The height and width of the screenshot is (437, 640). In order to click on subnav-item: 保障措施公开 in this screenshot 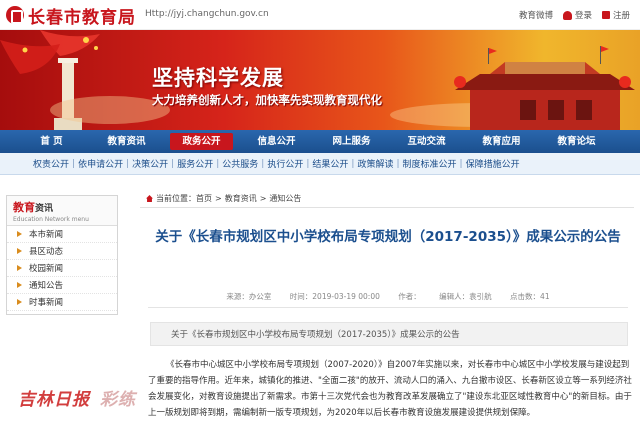, I will do `click(493, 163)`.